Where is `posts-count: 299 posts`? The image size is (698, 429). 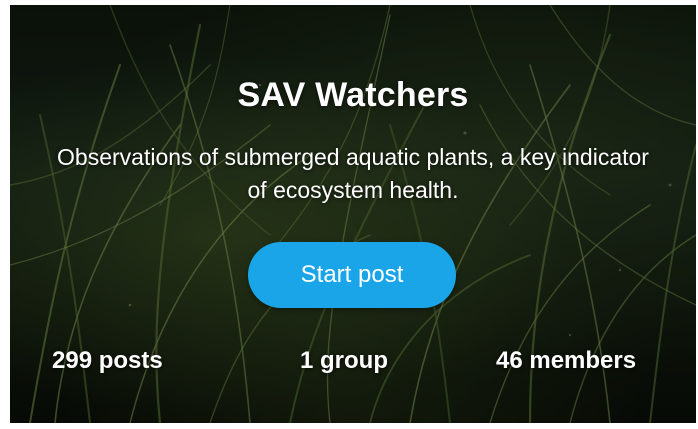 posts-count: 299 posts is located at coordinates (107, 361).